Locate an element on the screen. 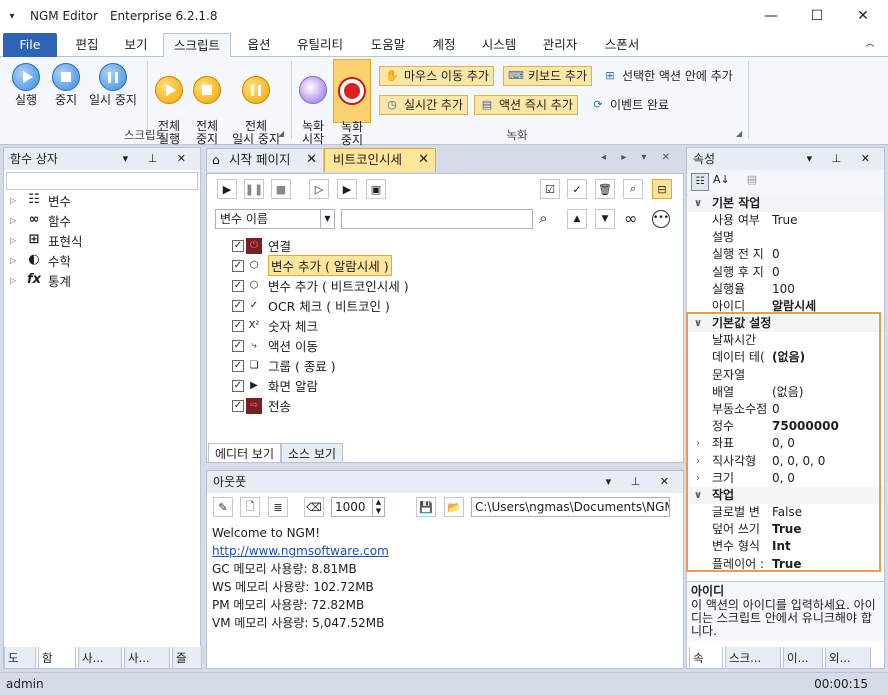 The width and height of the screenshot is (888, 695). stop-button: 중지 is located at coordinates (66, 85).